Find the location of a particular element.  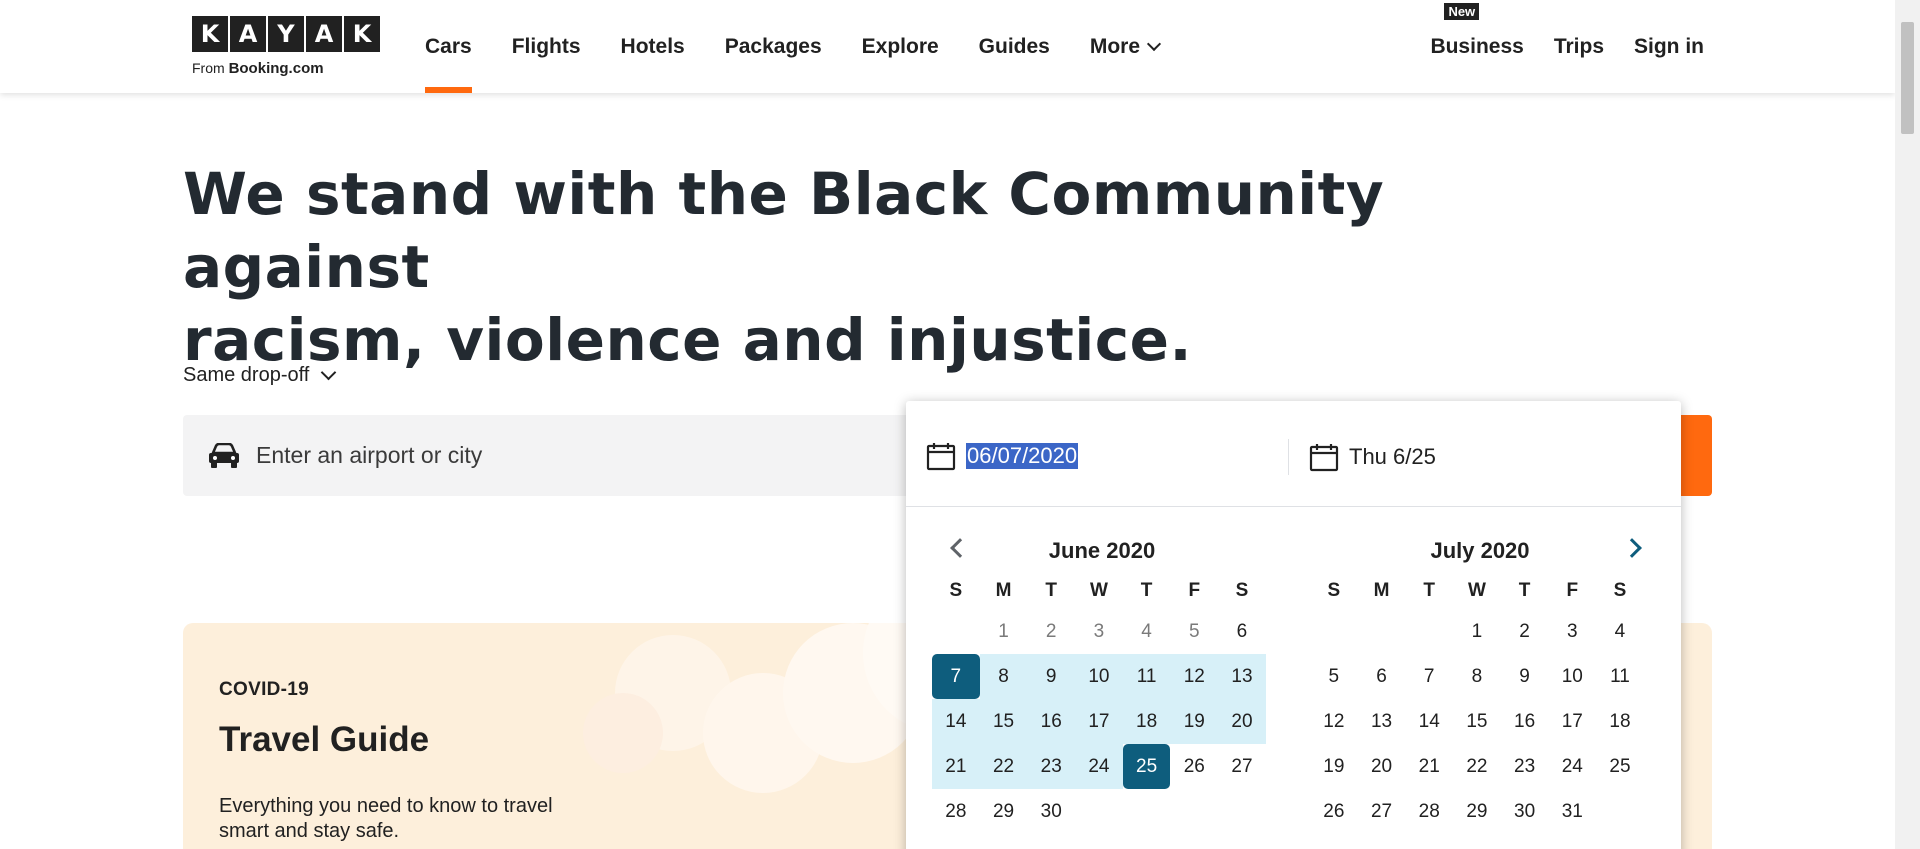

new-badge: New is located at coordinates (1462, 11).